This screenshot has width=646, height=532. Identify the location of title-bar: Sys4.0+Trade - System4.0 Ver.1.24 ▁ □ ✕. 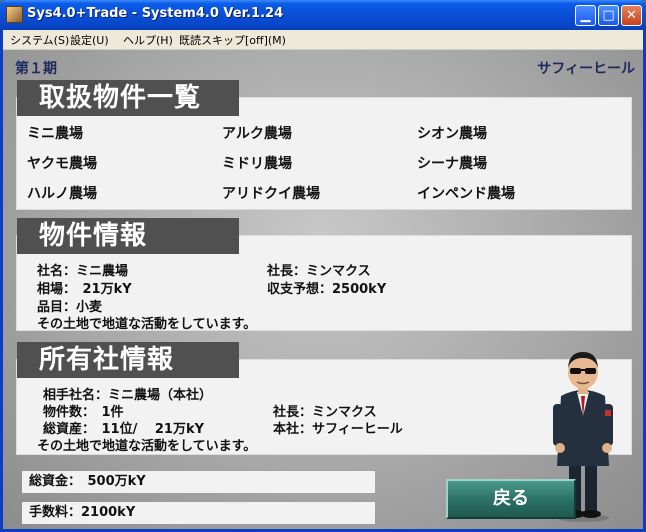
(323, 15).